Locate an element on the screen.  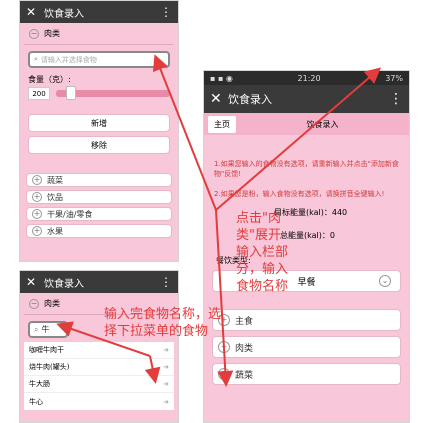
dropdown-item: 牛心 ➜ is located at coordinates (99, 401).